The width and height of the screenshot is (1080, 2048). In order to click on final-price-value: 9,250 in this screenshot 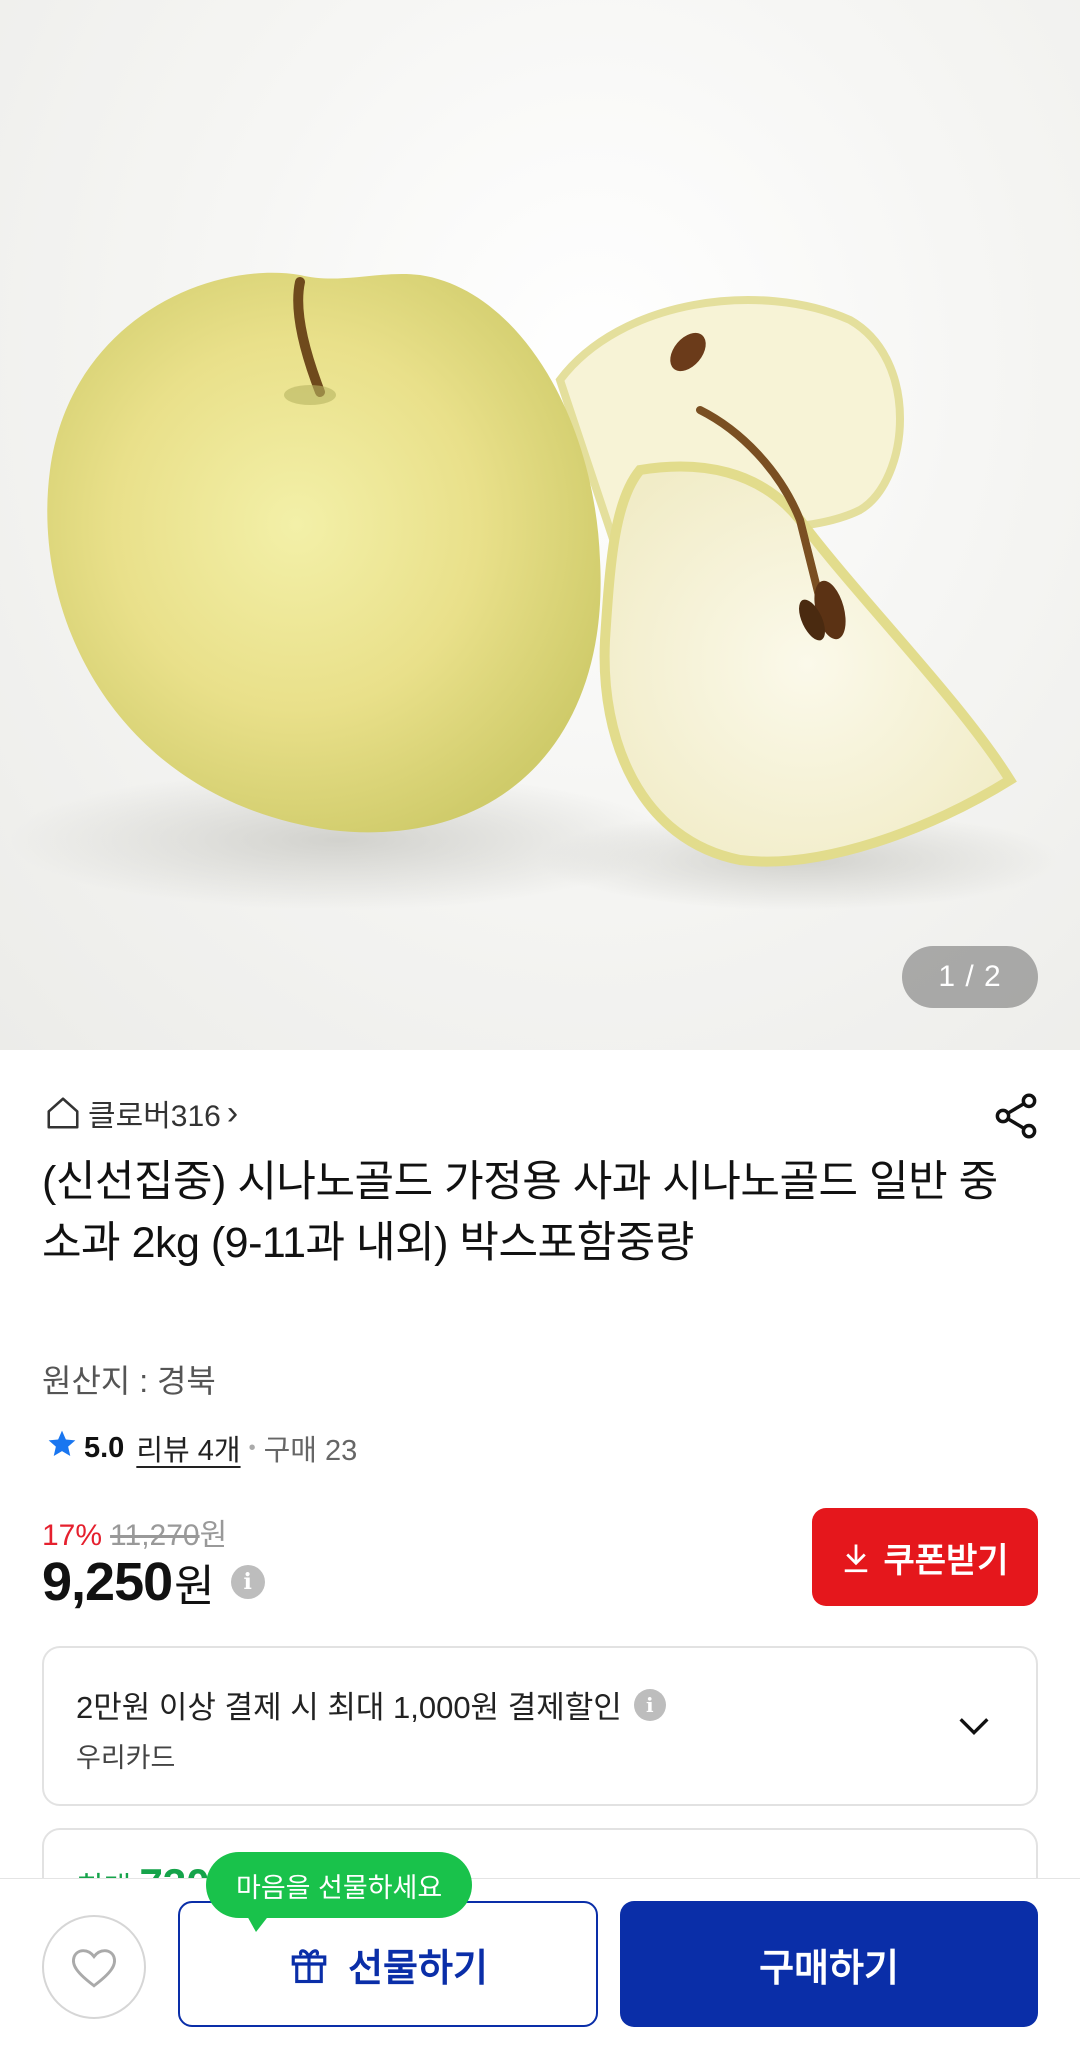, I will do `click(107, 1582)`.